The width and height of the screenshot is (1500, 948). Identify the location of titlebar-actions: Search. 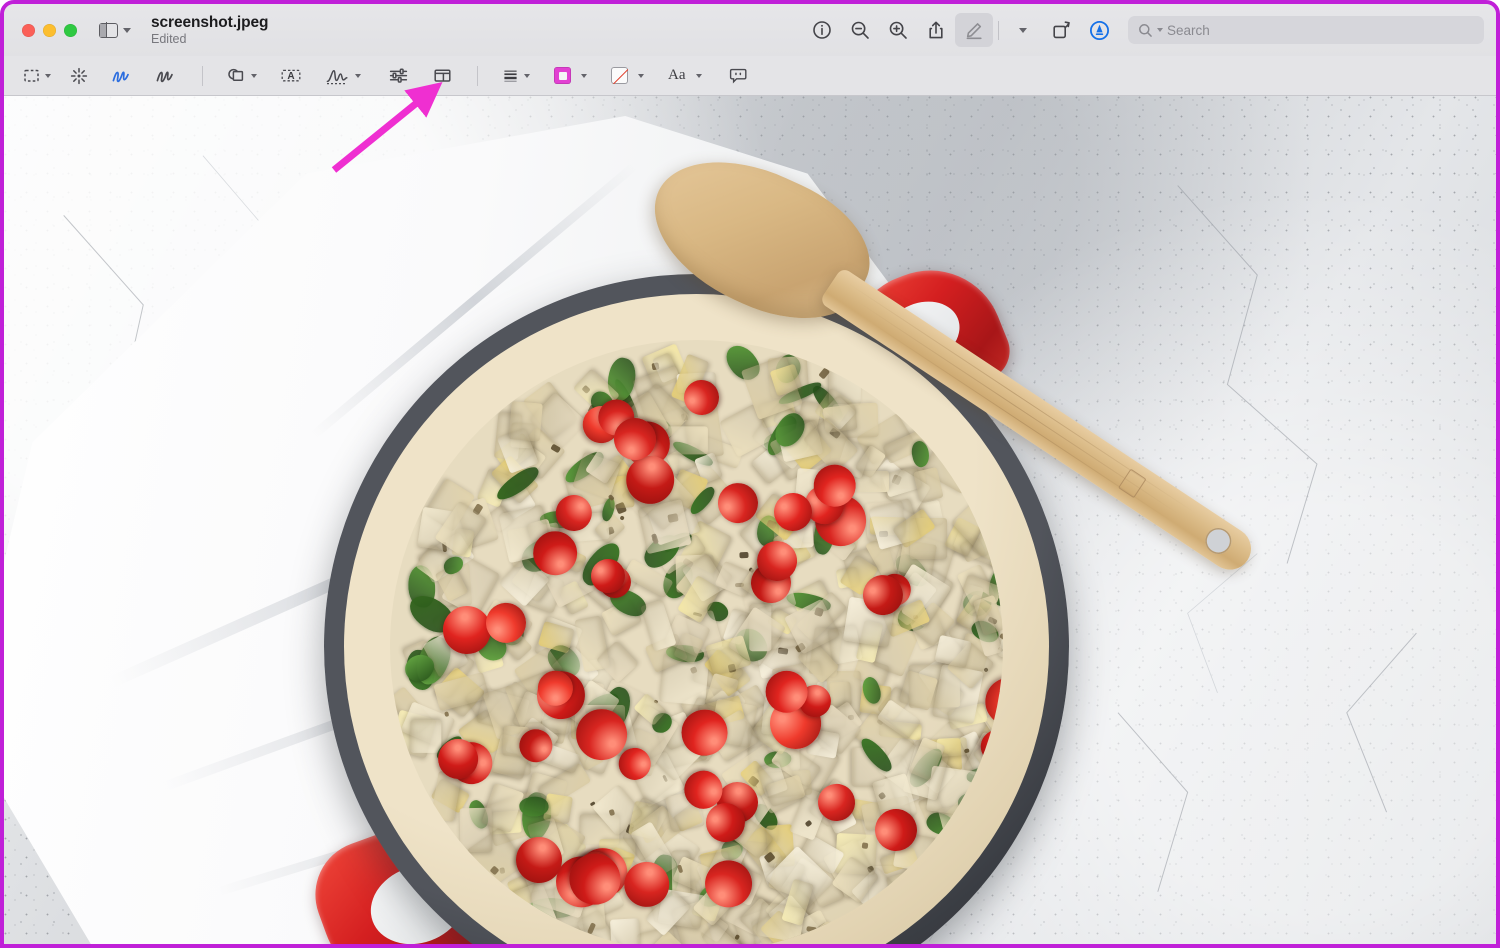
(1143, 30).